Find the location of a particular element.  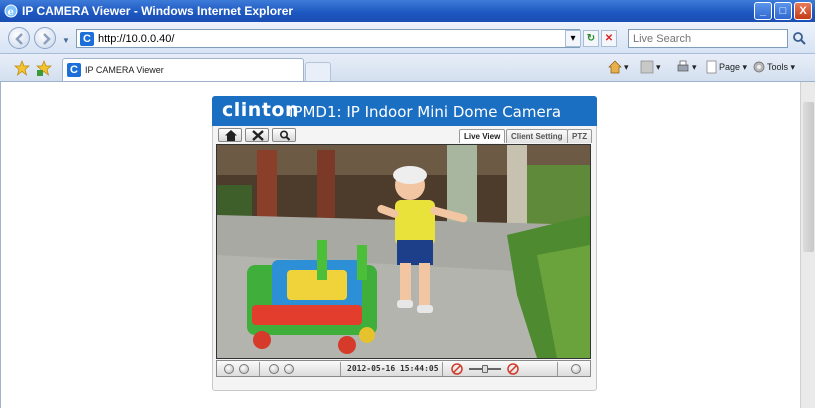

search-icon is located at coordinates (801, 38).